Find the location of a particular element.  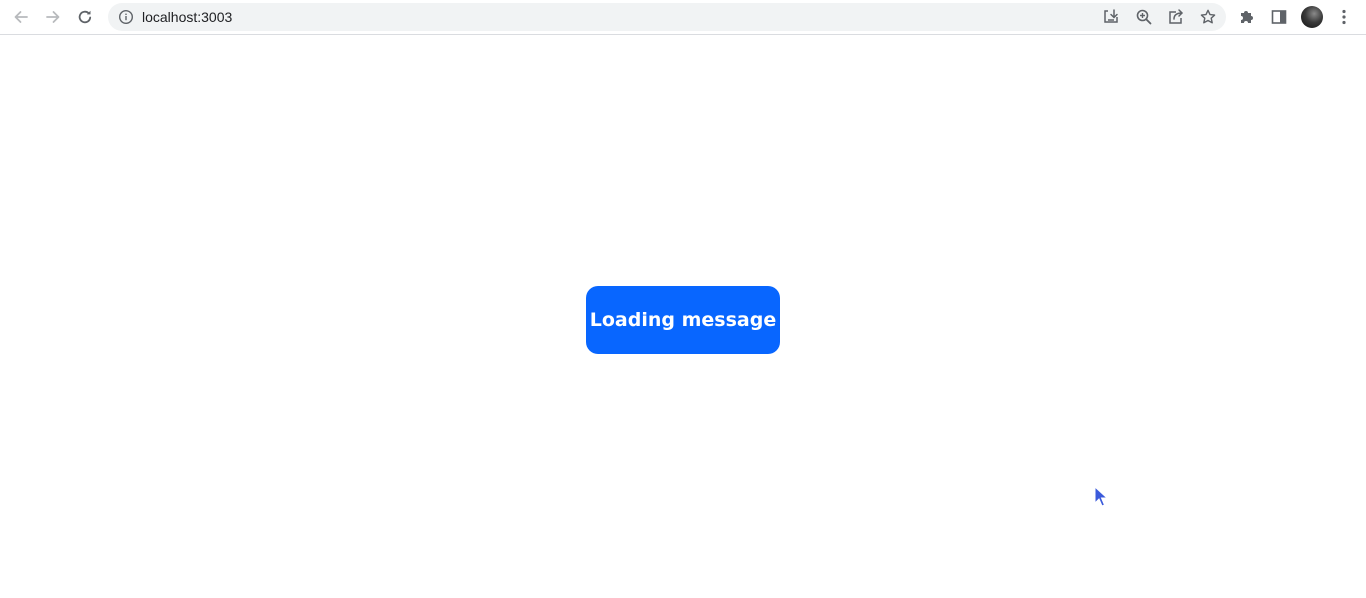

extensions-button is located at coordinates (1247, 17).